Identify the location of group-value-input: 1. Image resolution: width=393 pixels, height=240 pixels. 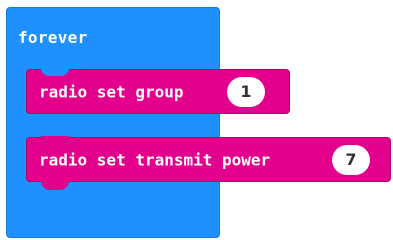
(246, 91).